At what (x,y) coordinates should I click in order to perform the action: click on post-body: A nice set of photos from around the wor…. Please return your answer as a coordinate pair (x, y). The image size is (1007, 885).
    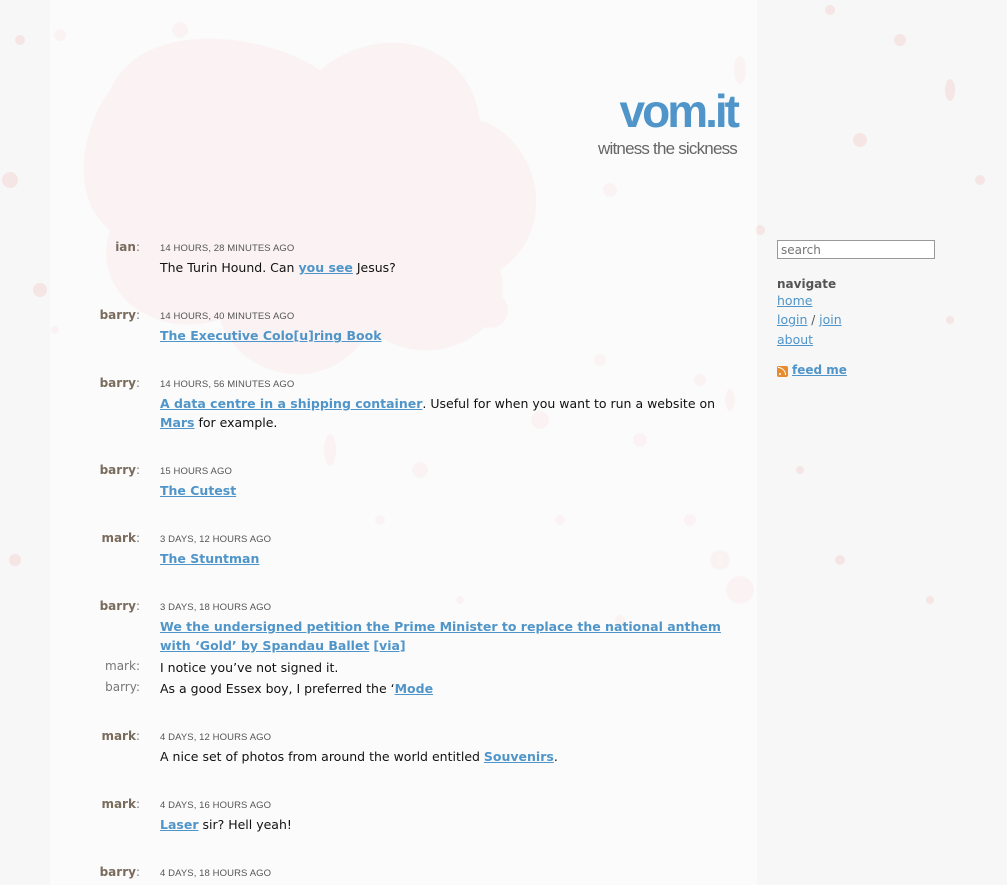
    Looking at the image, I should click on (450, 756).